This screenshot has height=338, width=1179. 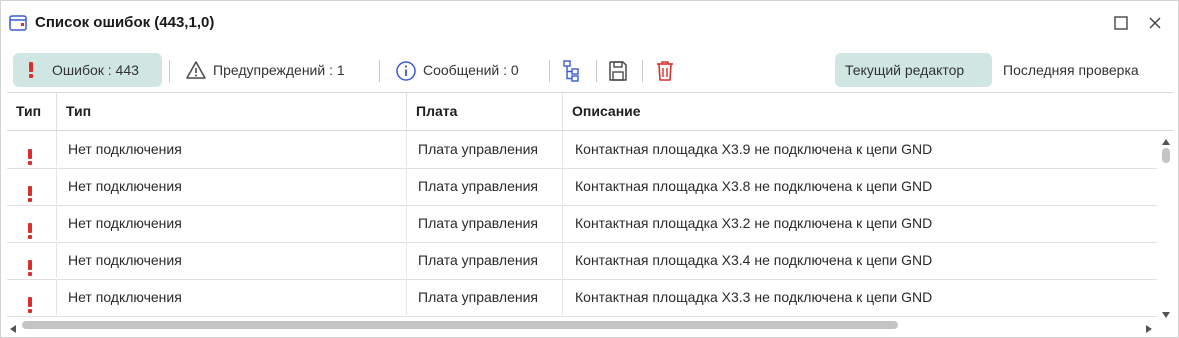 I want to click on scroll-left-icon, so click(x=13, y=327).